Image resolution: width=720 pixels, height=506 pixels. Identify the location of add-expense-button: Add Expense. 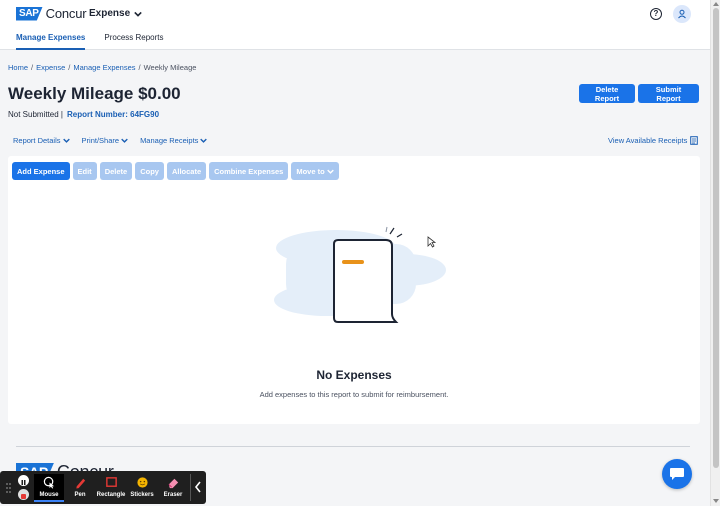
(41, 171).